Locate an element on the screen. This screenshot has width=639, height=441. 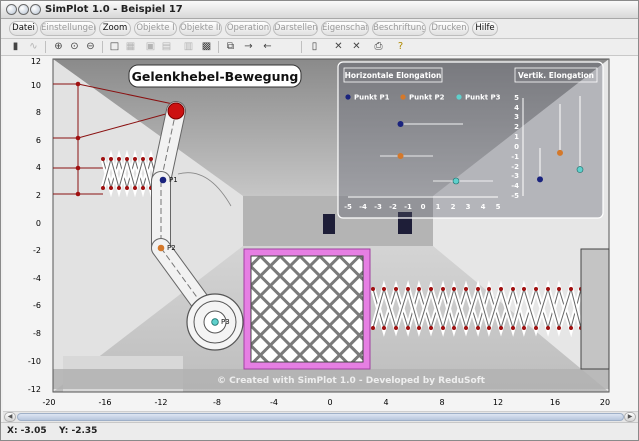
menu-objekte-1: Objekte I is located at coordinates (155, 28).